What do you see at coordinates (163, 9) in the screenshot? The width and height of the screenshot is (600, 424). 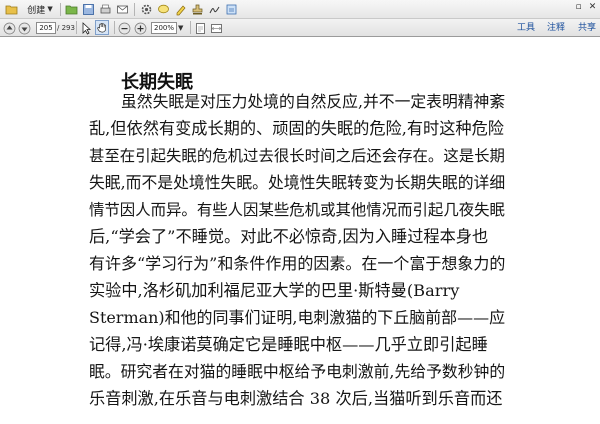 I see `comment-icon` at bounding box center [163, 9].